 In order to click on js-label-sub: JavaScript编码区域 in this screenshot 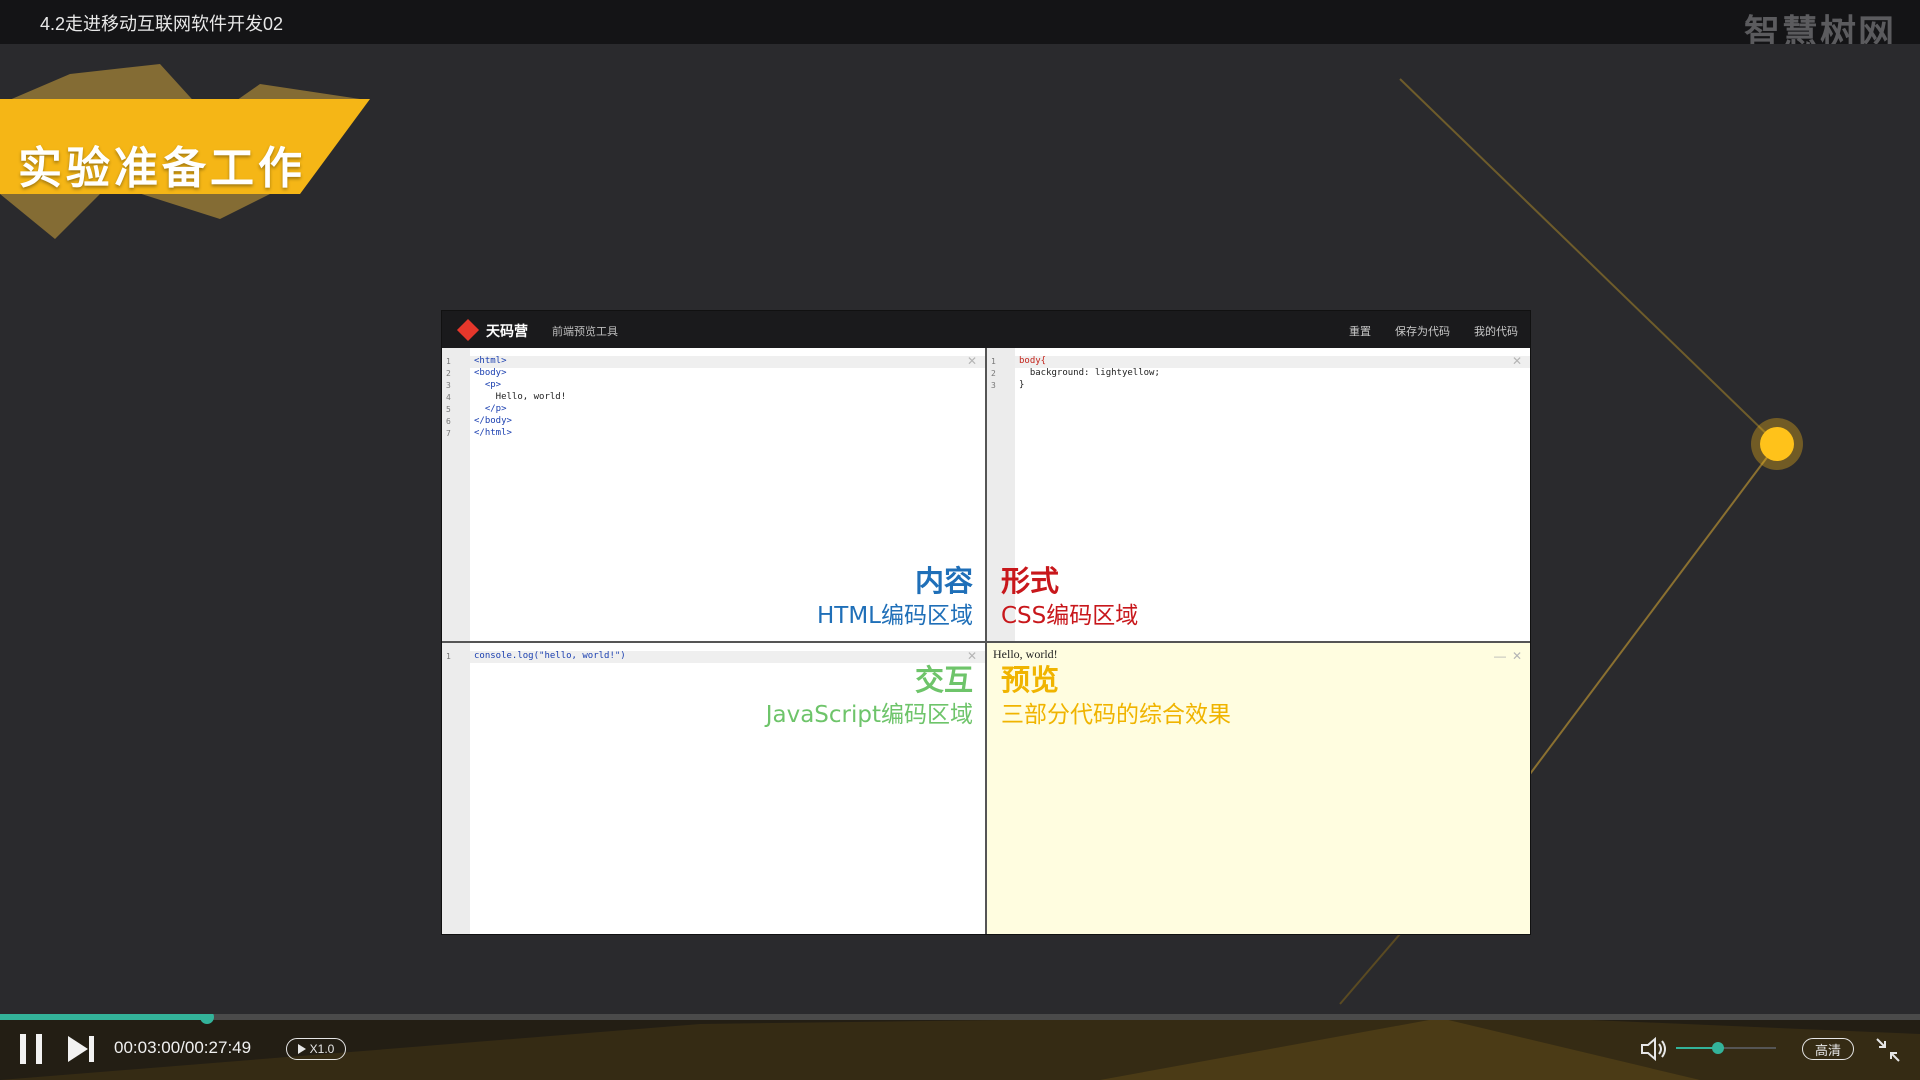, I will do `click(869, 715)`.